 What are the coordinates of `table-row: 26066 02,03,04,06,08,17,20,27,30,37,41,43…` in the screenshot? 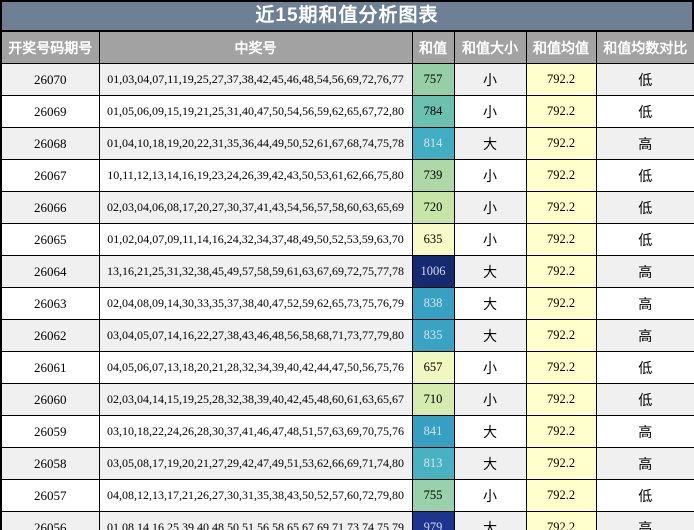 It's located at (347, 207).